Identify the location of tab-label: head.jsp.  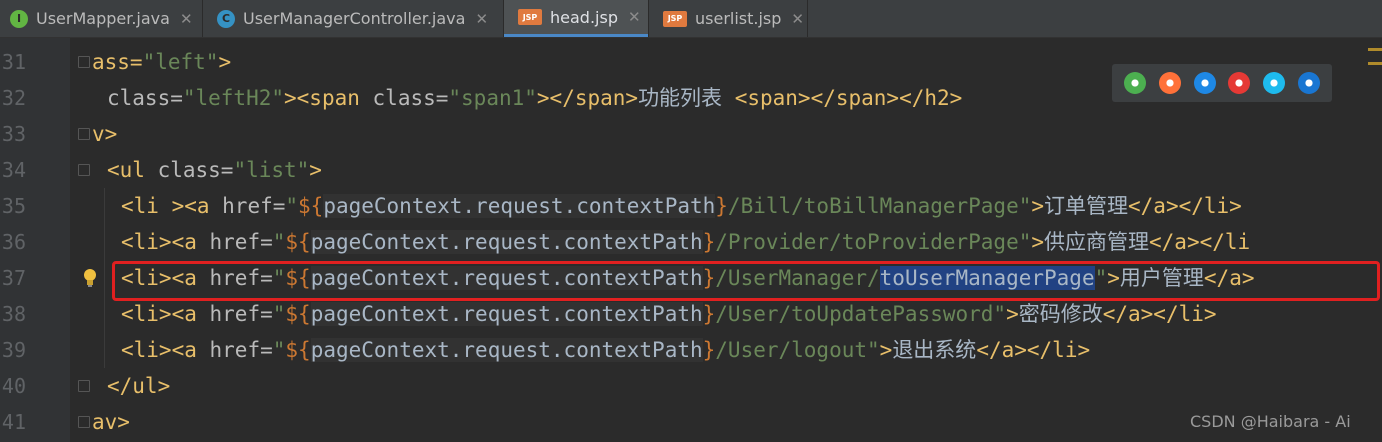
(584, 17).